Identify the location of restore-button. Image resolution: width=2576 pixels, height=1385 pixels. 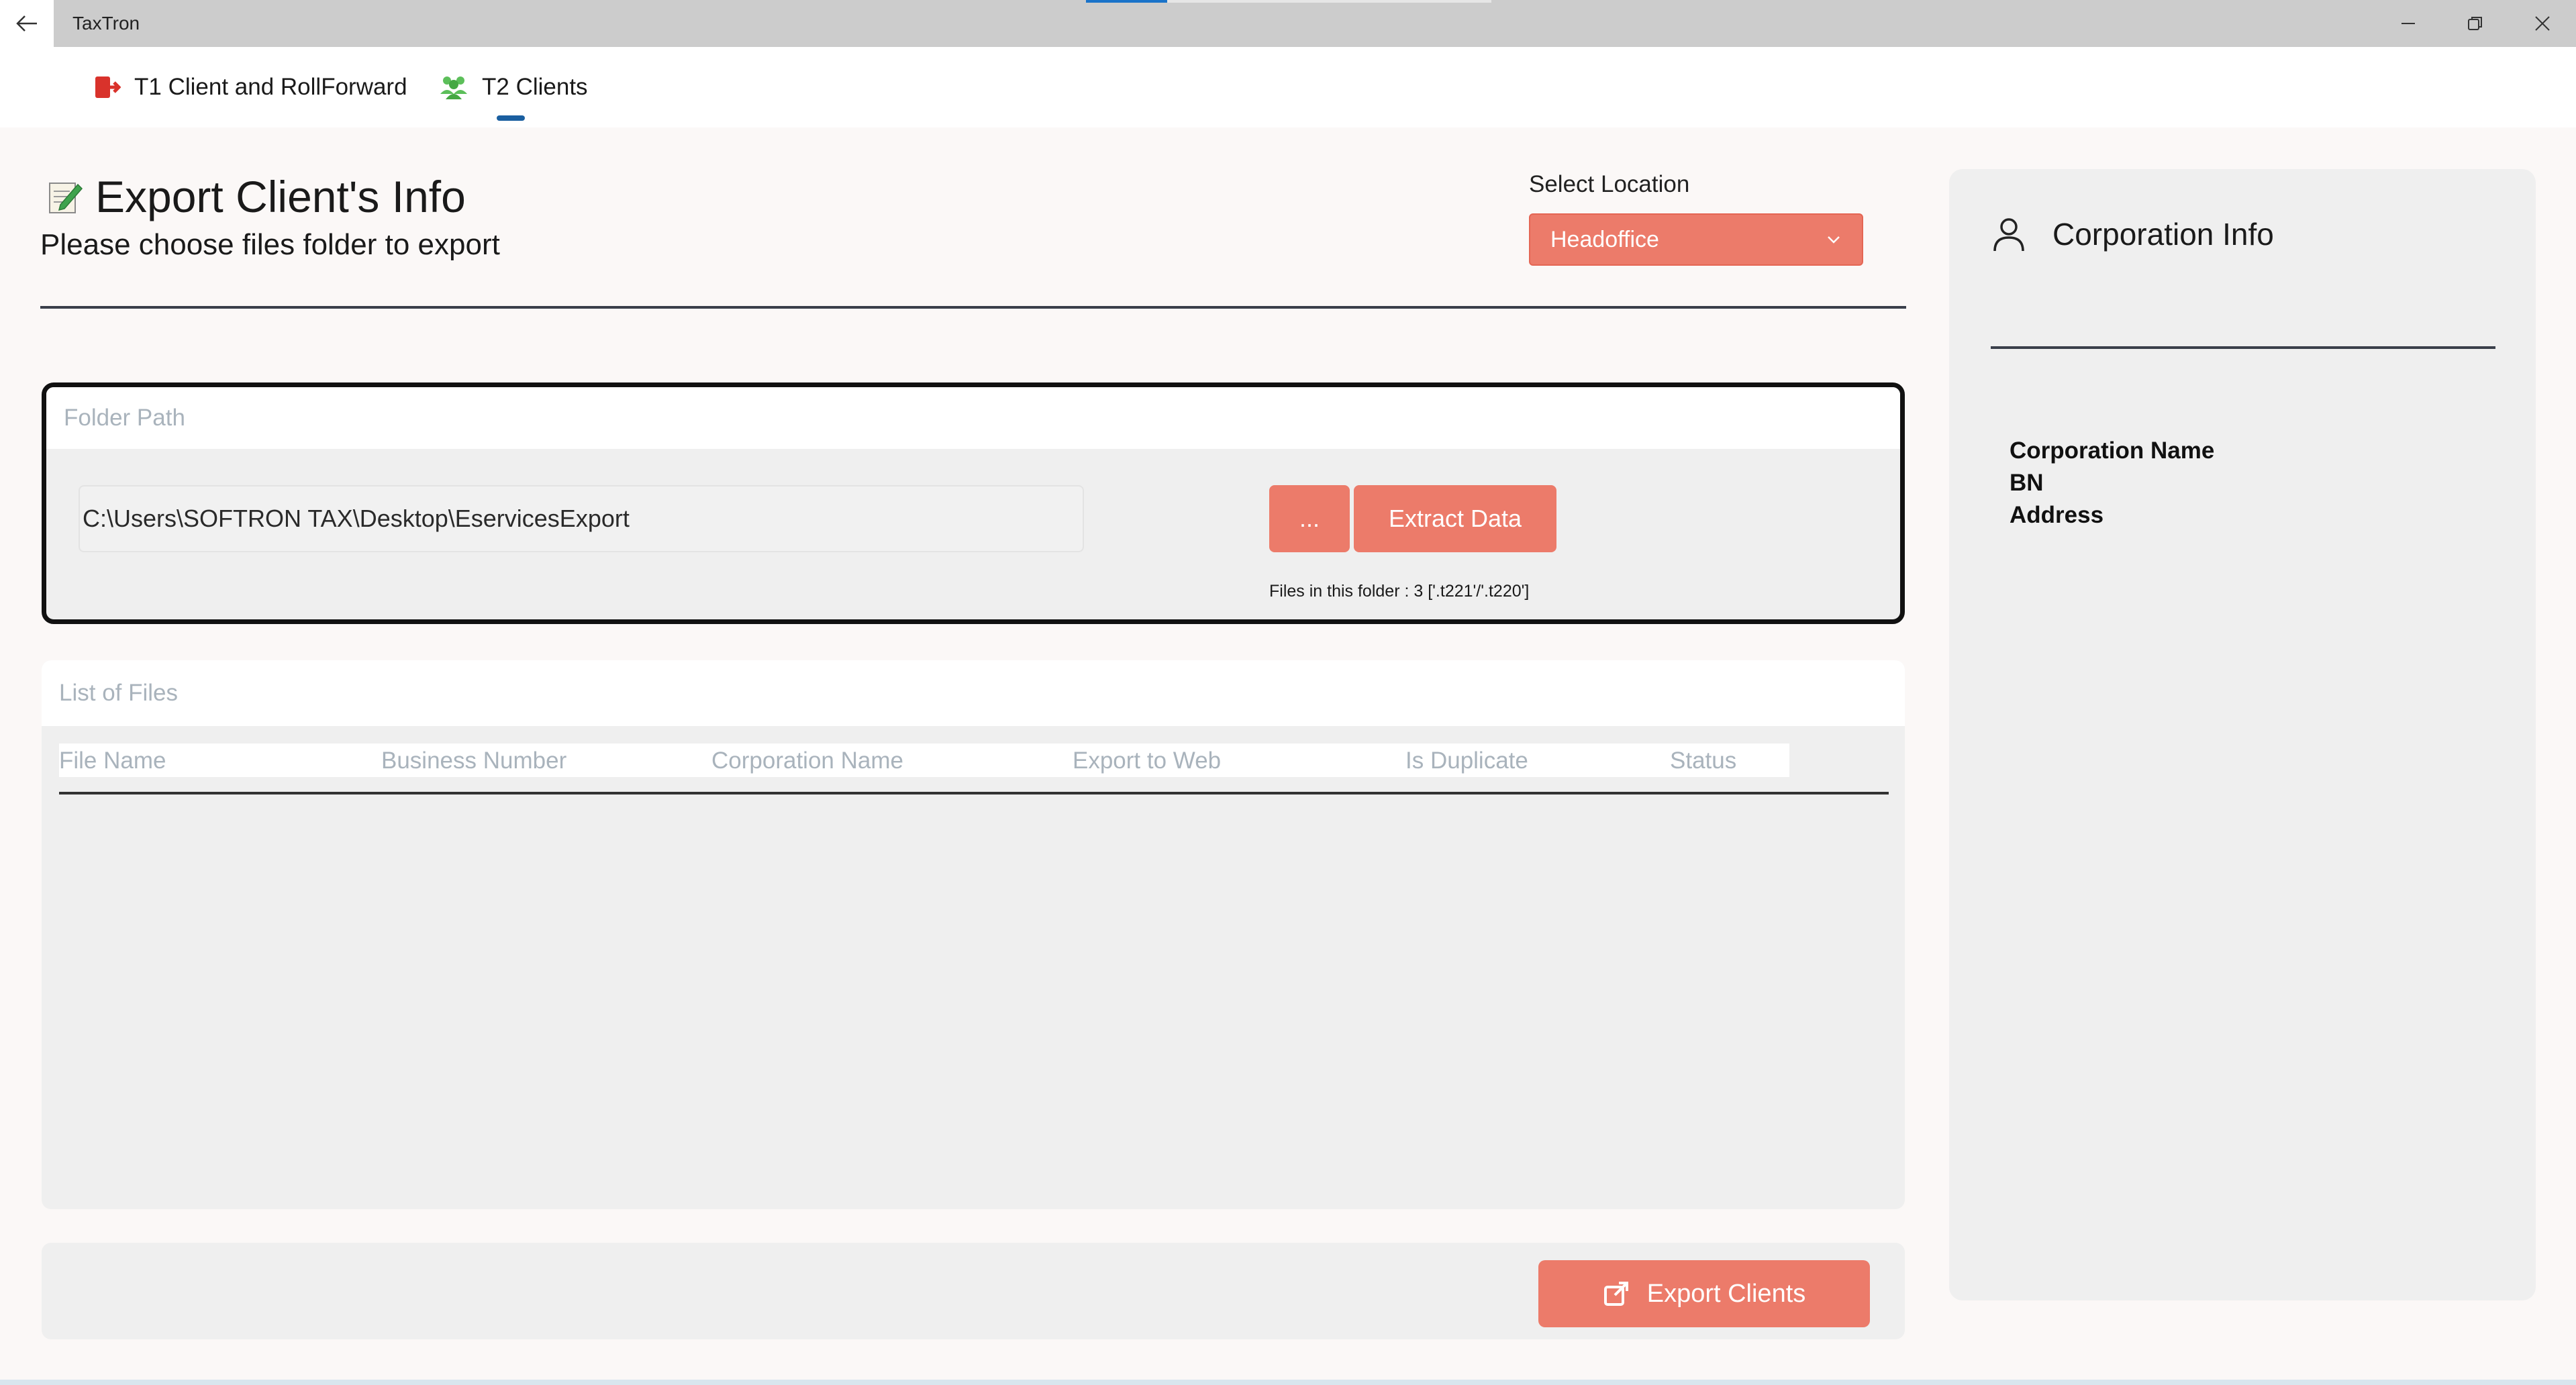
(2475, 23).